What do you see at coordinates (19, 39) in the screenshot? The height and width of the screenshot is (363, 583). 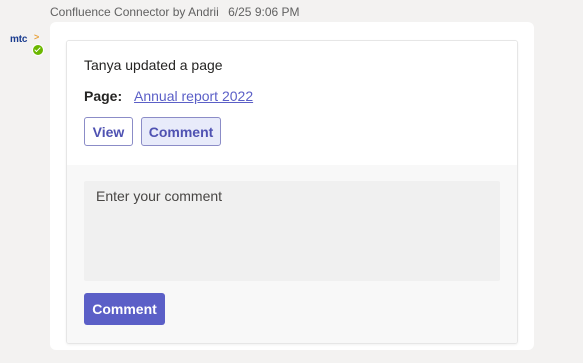 I see `avatar-logo-text: mtc` at bounding box center [19, 39].